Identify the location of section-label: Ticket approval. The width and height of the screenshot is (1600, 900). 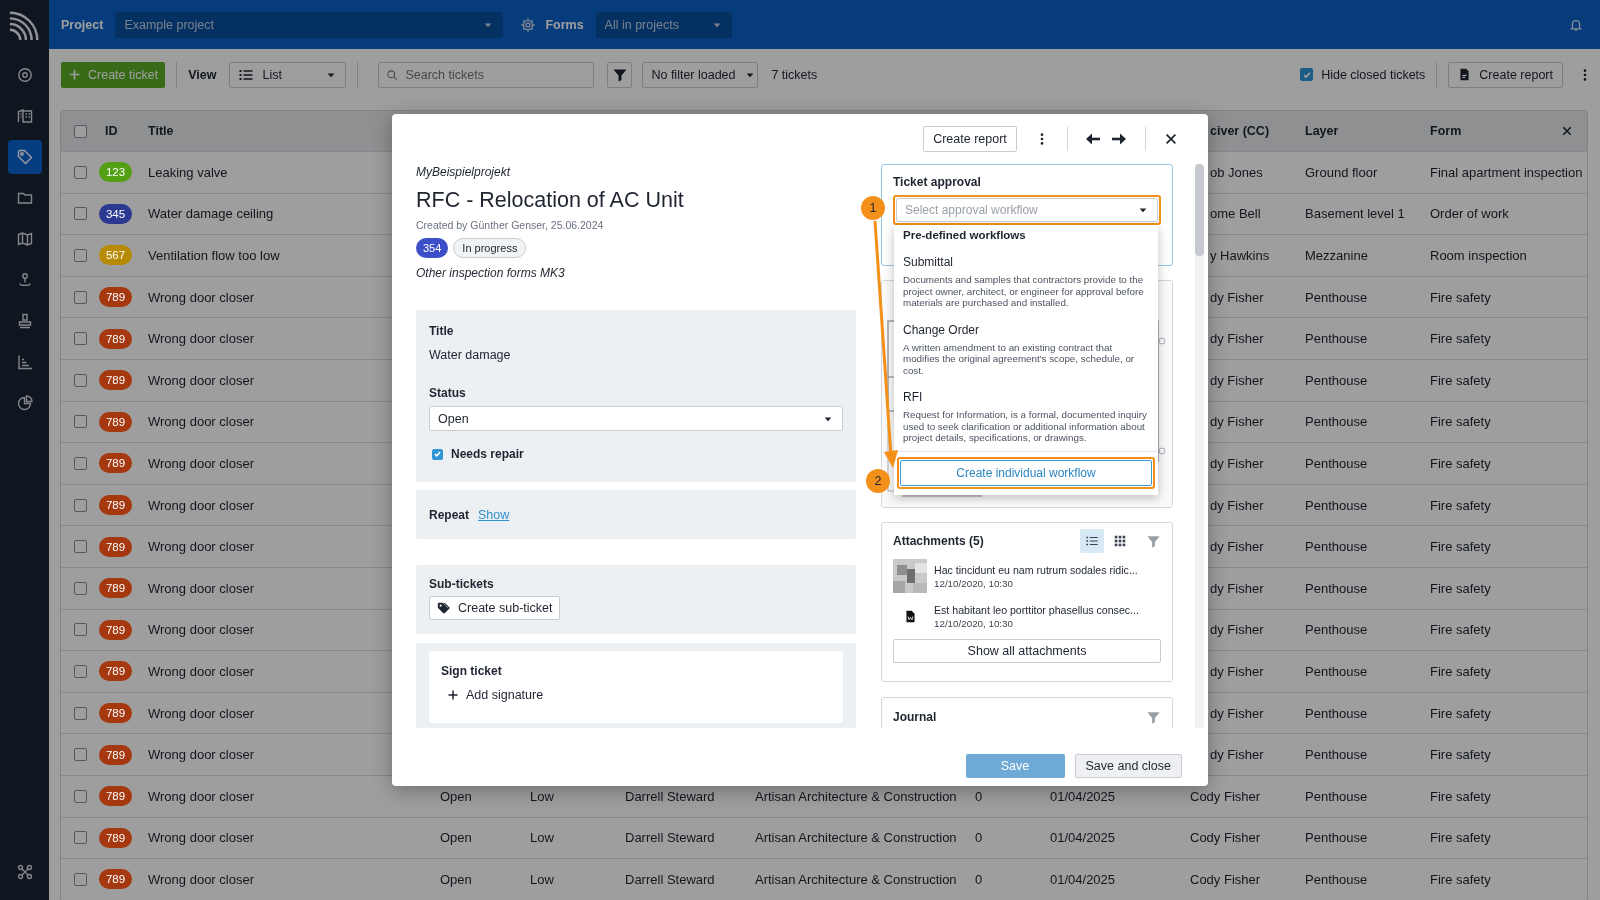
(937, 182).